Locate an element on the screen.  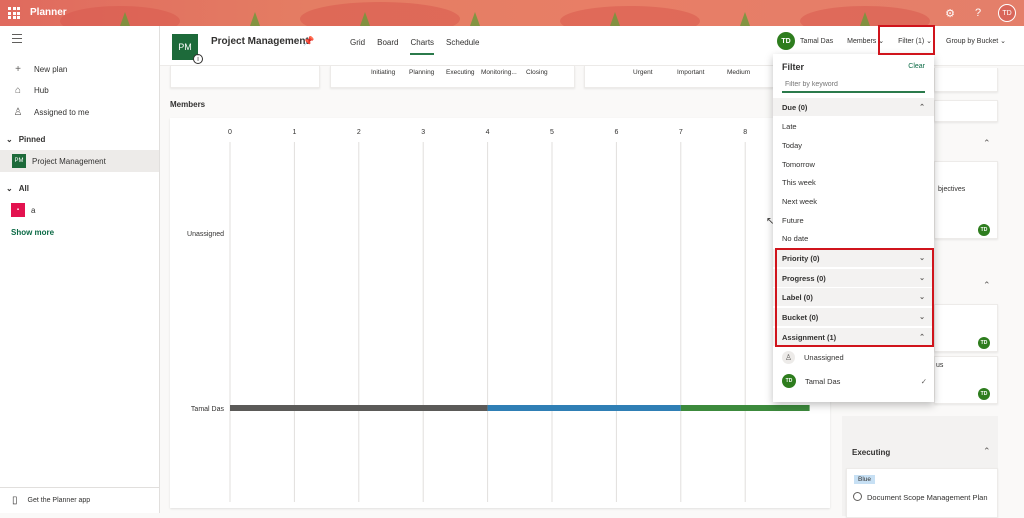
sidebar-item-new-plan: + New plan is located at coordinates (39, 69).